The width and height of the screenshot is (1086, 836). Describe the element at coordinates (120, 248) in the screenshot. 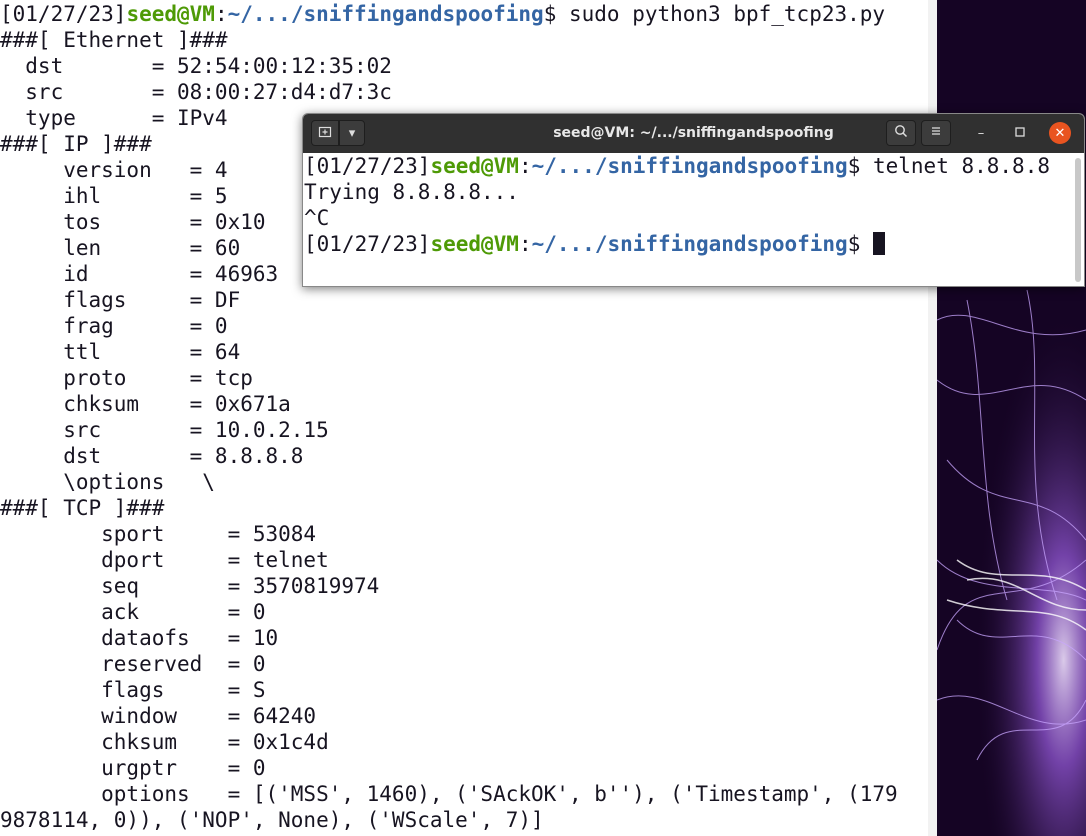

I see `output-line: len = 60` at that location.